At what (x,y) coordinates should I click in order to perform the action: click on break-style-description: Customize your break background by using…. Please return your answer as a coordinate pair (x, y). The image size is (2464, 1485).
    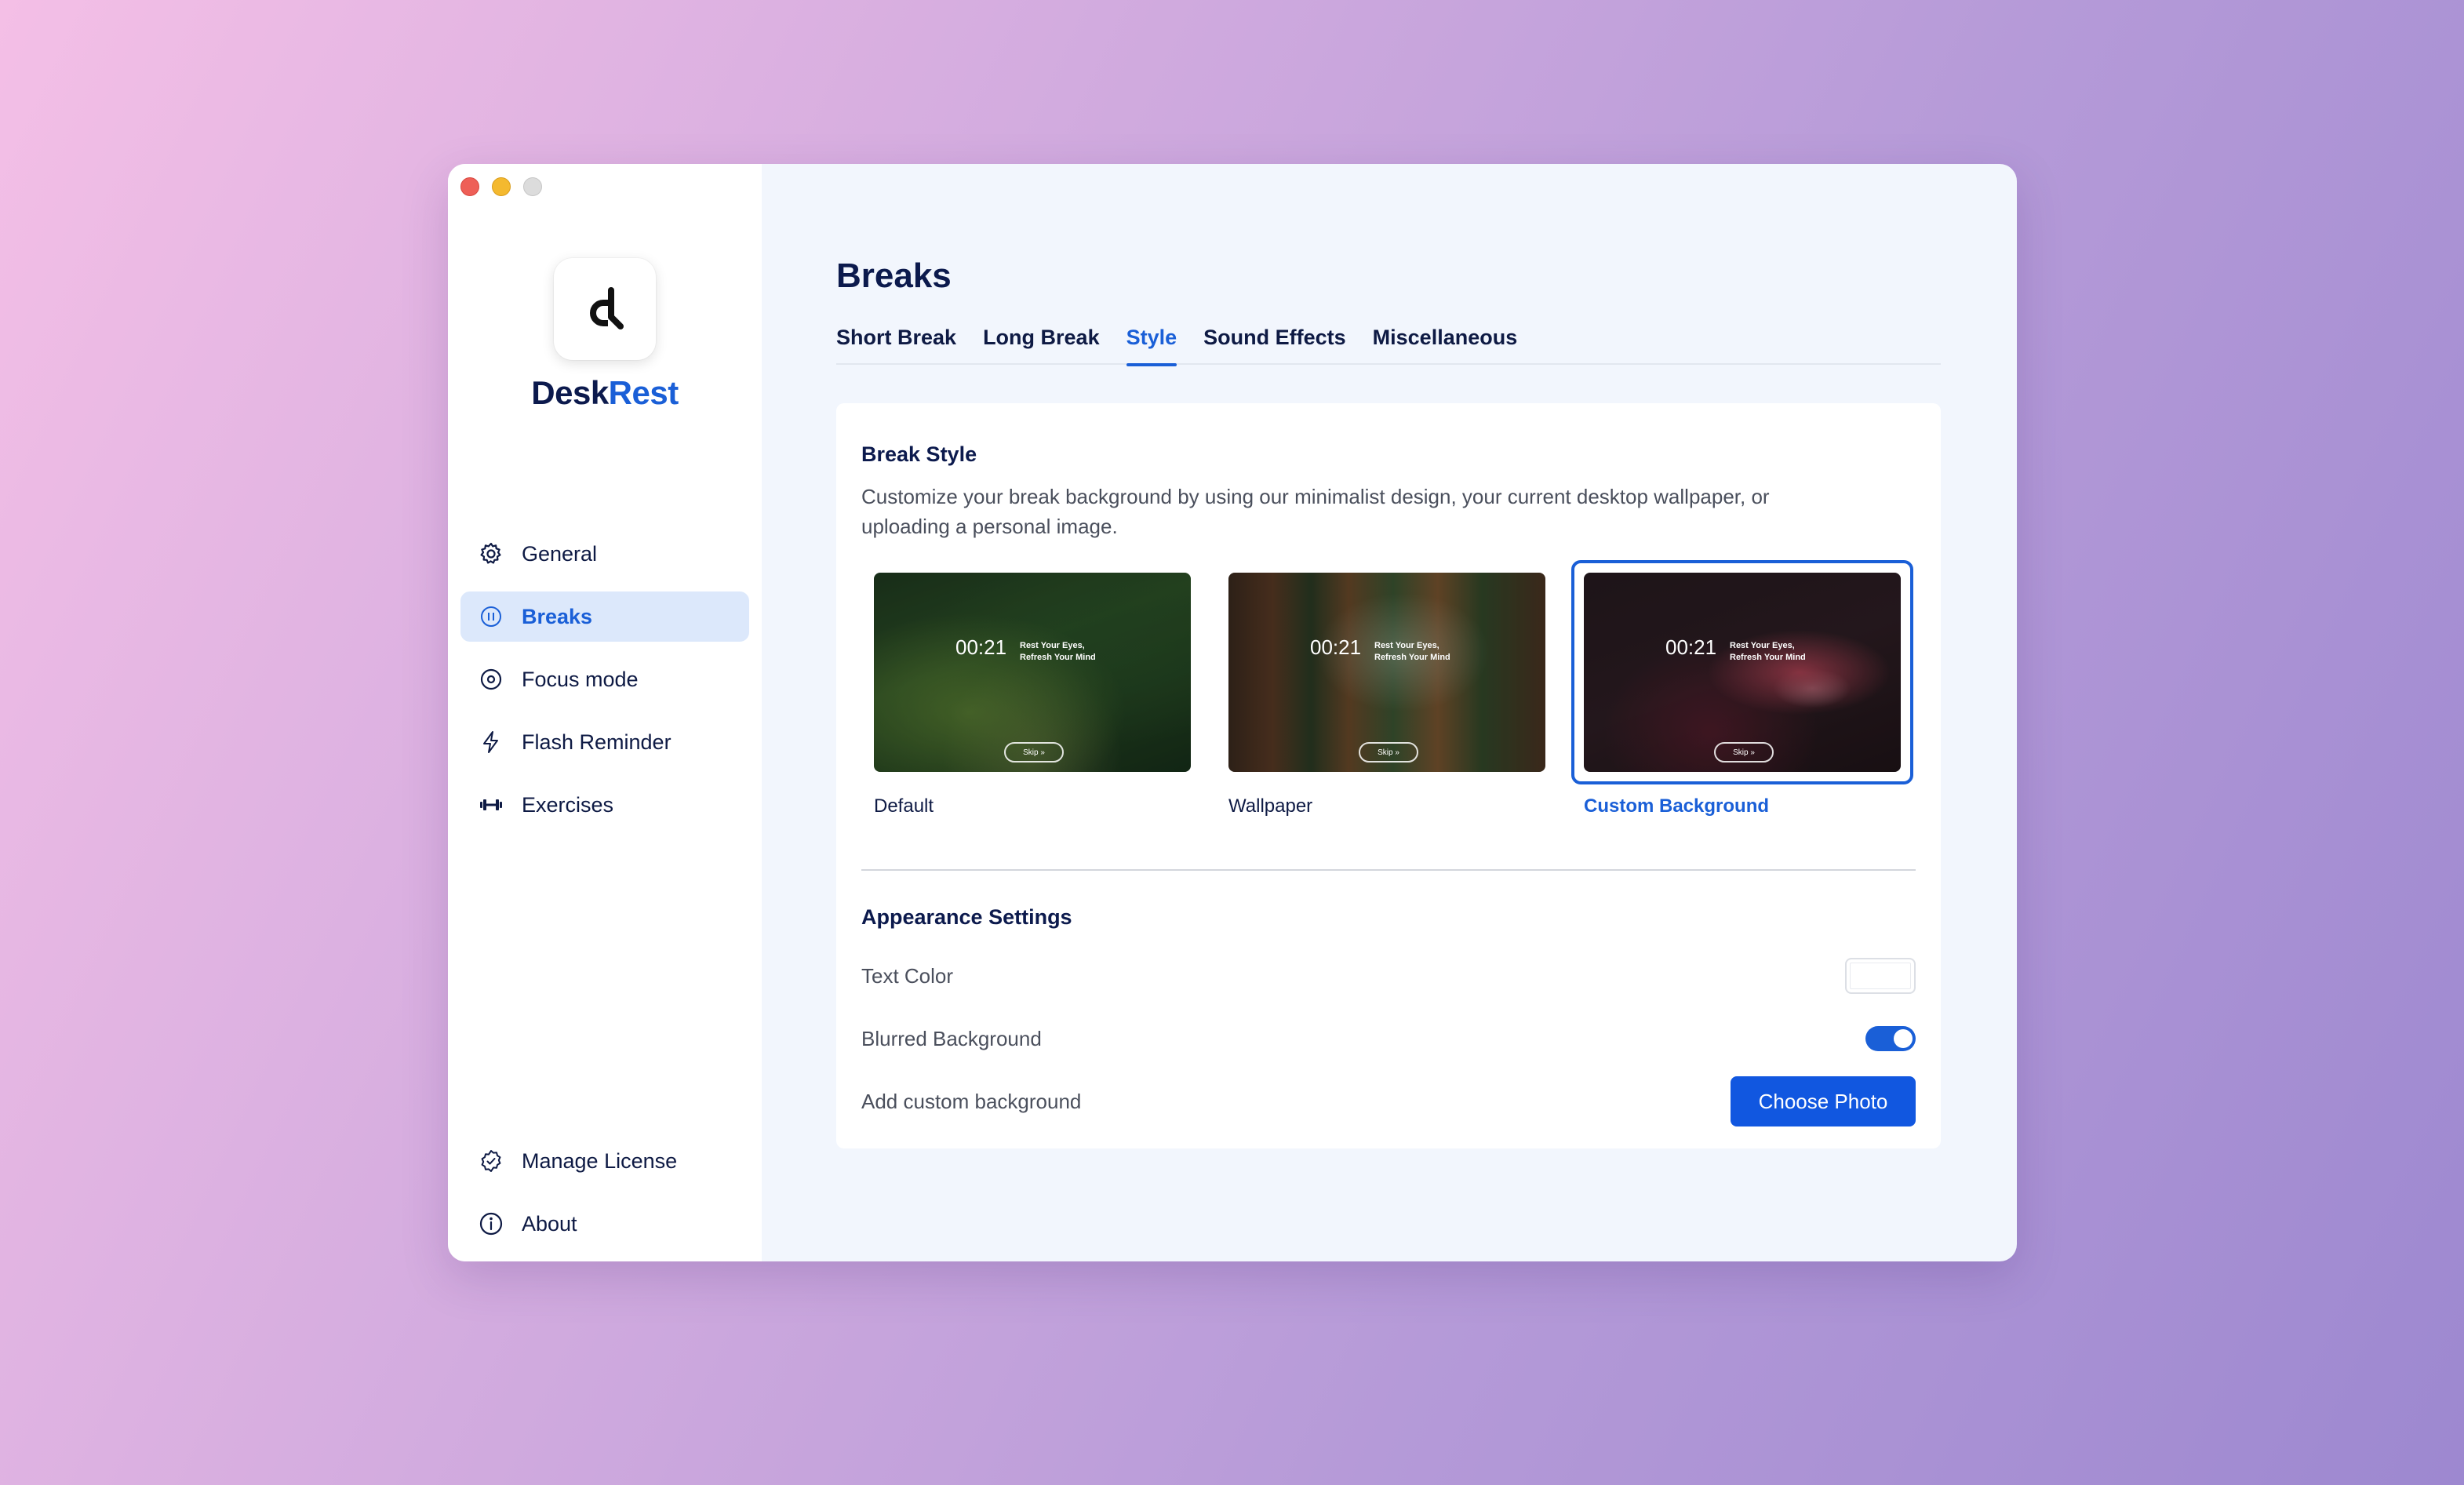
    Looking at the image, I should click on (1315, 511).